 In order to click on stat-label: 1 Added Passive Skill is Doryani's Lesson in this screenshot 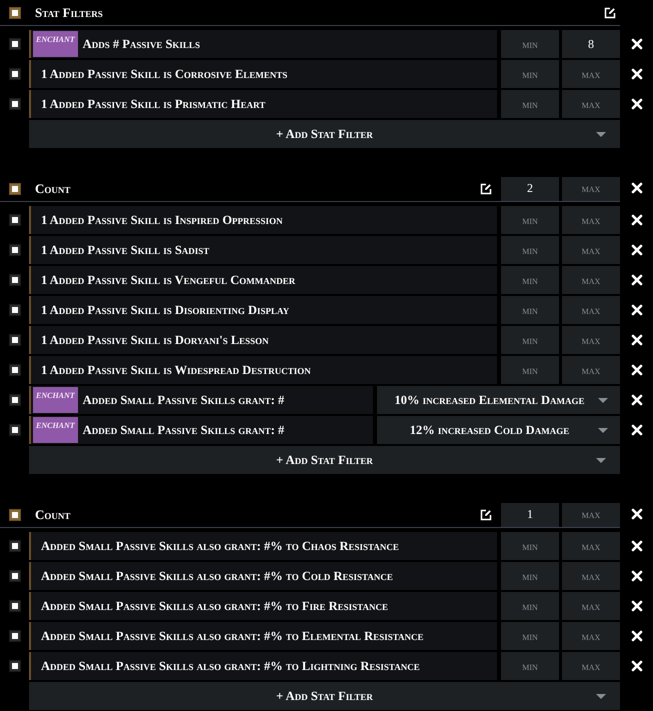, I will do `click(263, 340)`.